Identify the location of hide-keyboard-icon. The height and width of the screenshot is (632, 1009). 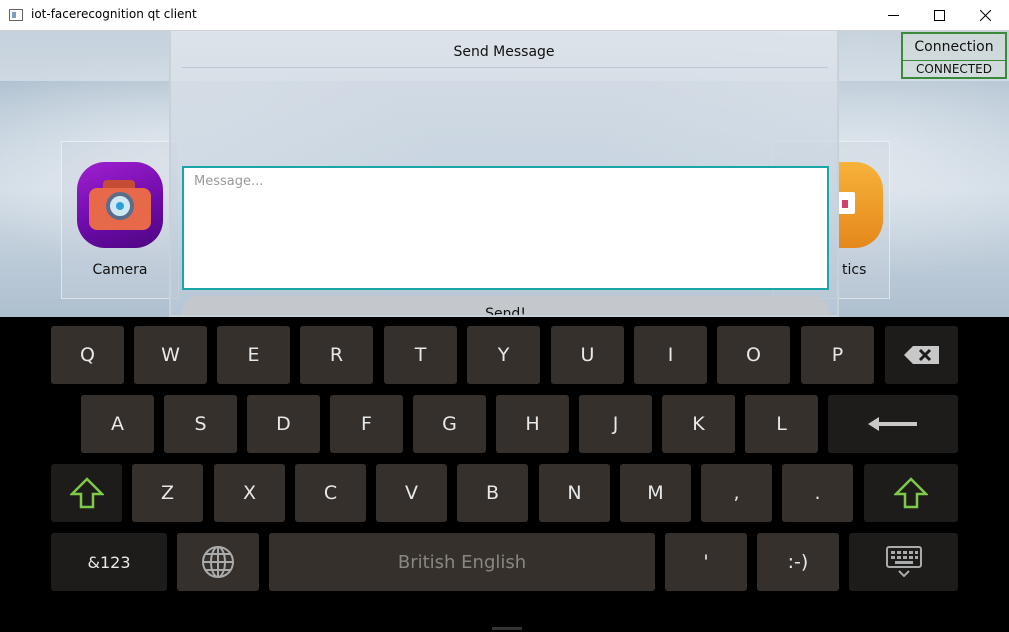
(903, 562).